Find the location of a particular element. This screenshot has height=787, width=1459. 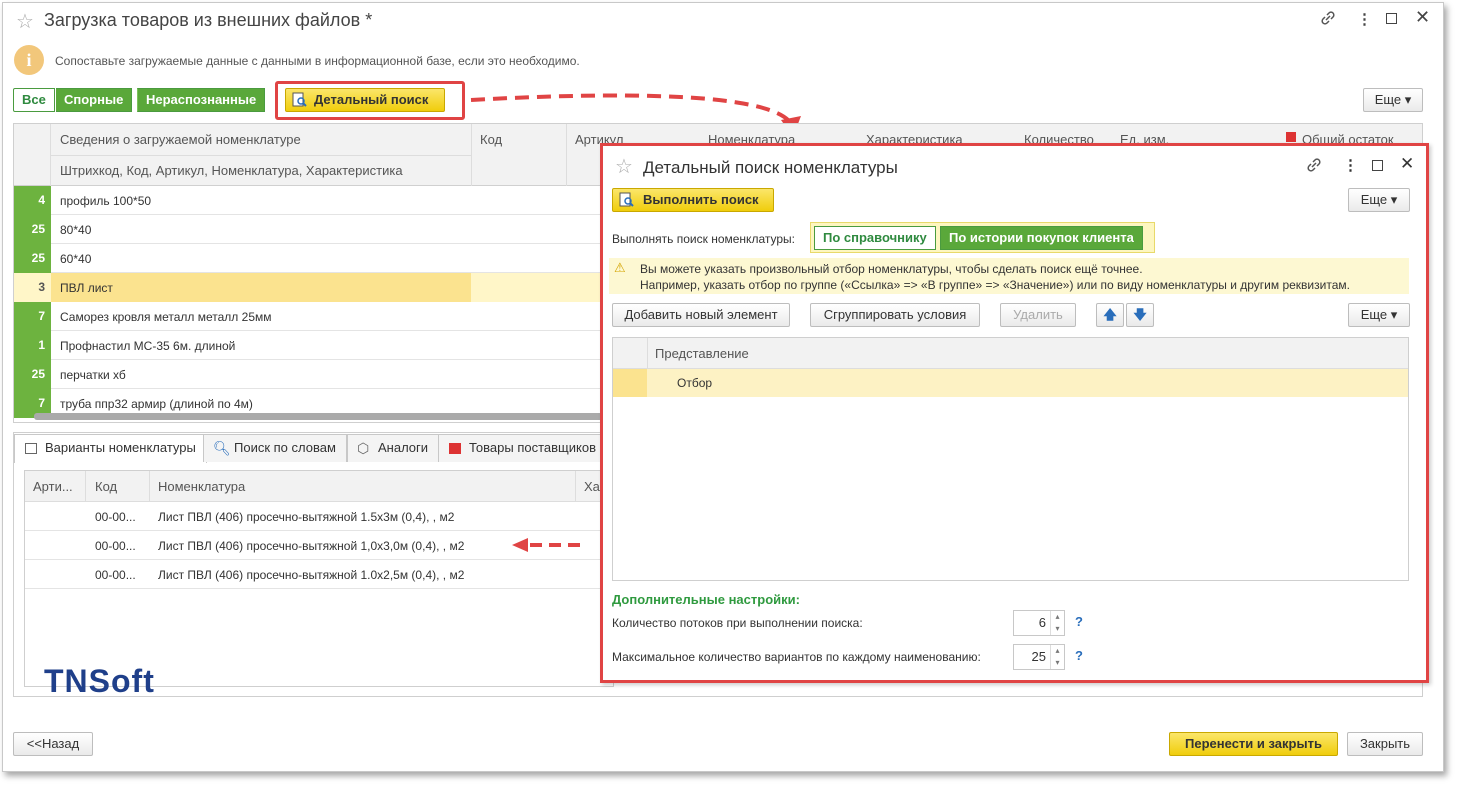

move-up-button: 🡅 is located at coordinates (1110, 315).